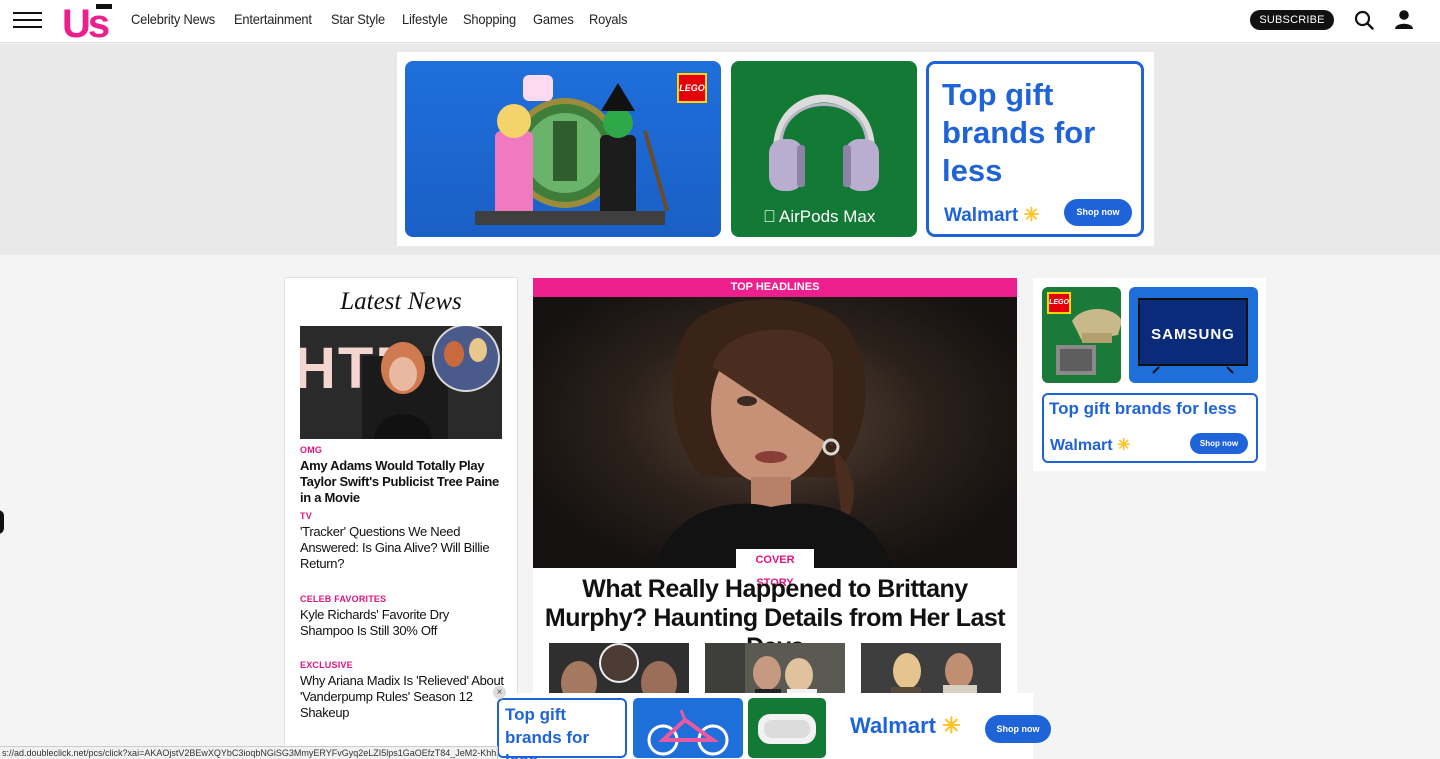 The height and width of the screenshot is (759, 1440). I want to click on vr-headset-ad-tile, so click(787, 728).